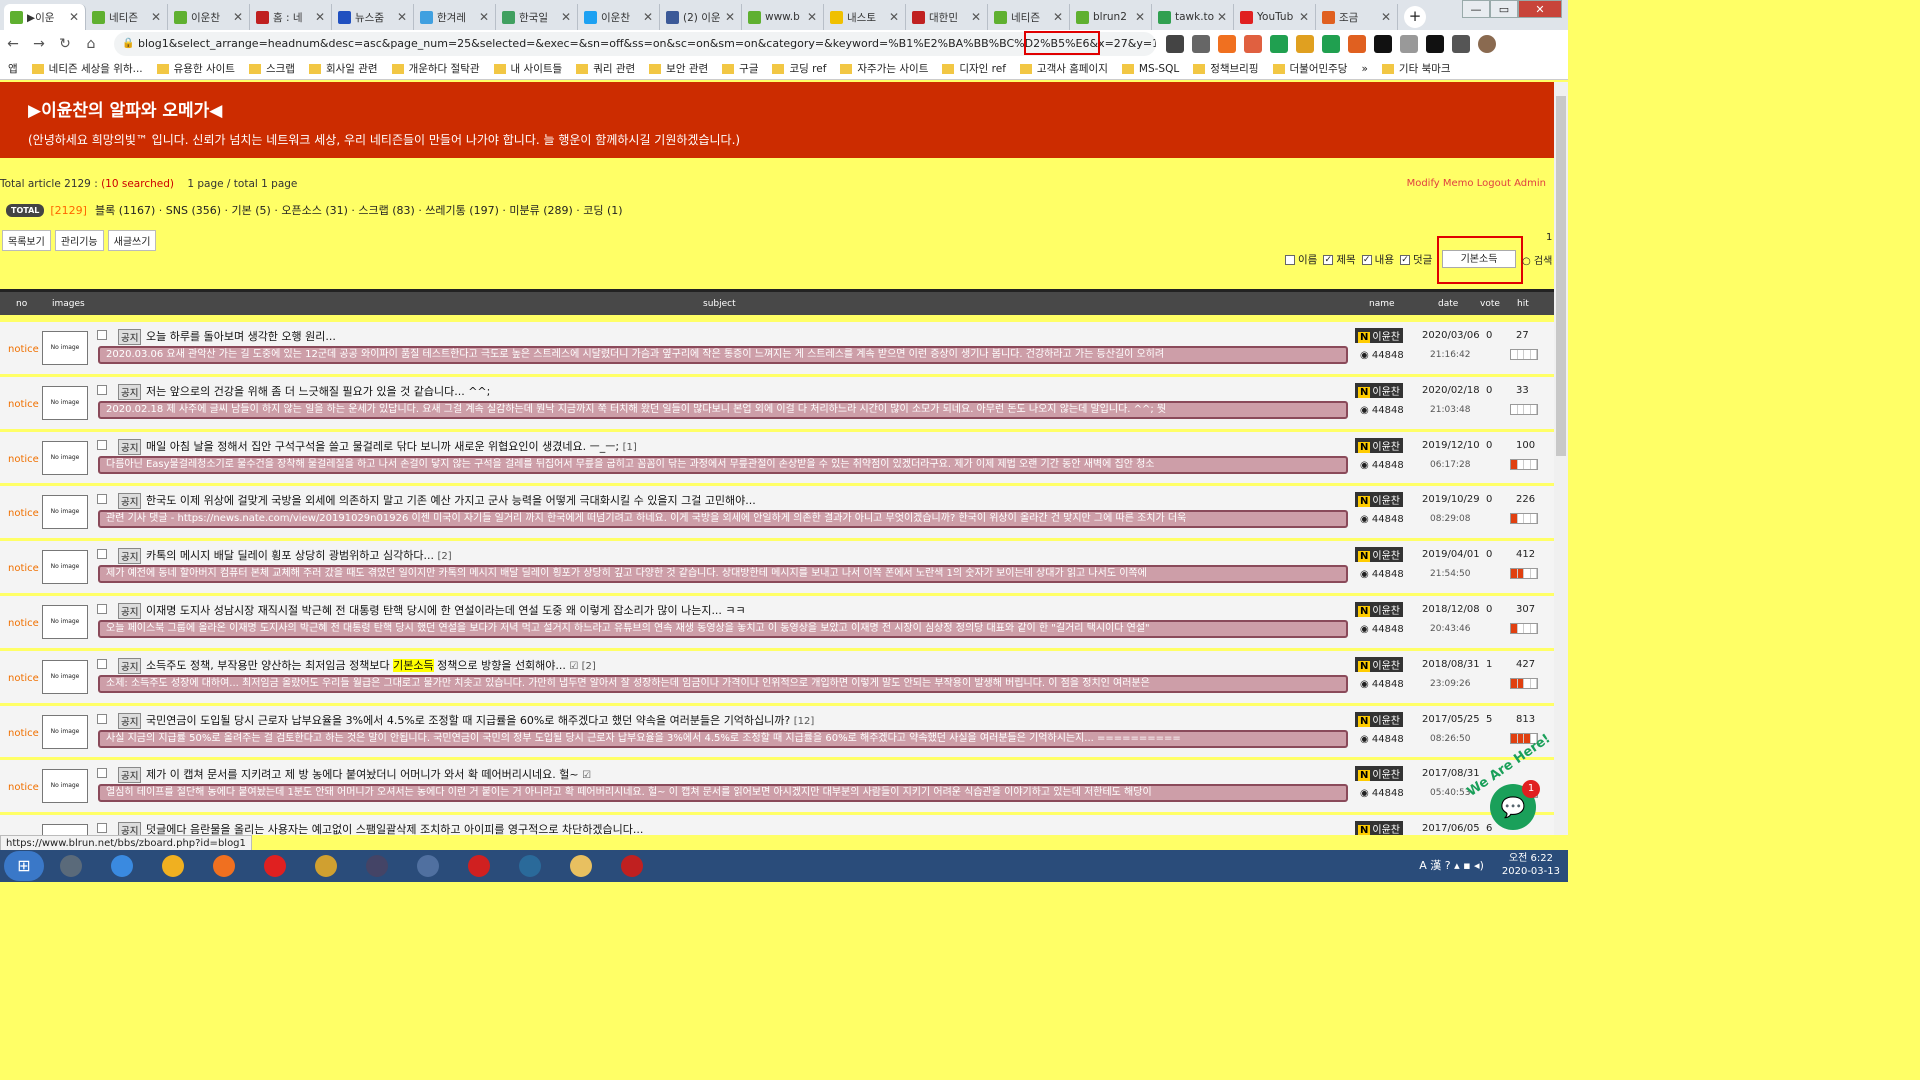  Describe the element at coordinates (605, 68) in the screenshot. I see `bookmark-item: 쿼리 관련` at that location.